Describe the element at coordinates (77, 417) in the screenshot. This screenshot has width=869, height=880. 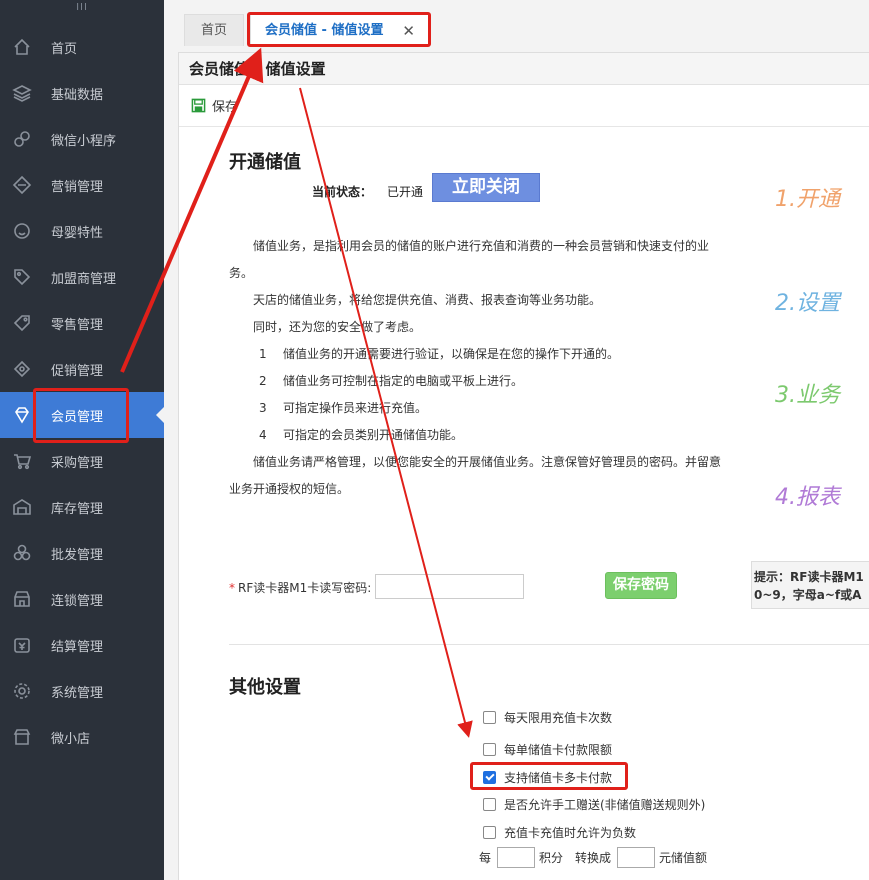
I see `sidebar-item-label: 会员管理` at that location.